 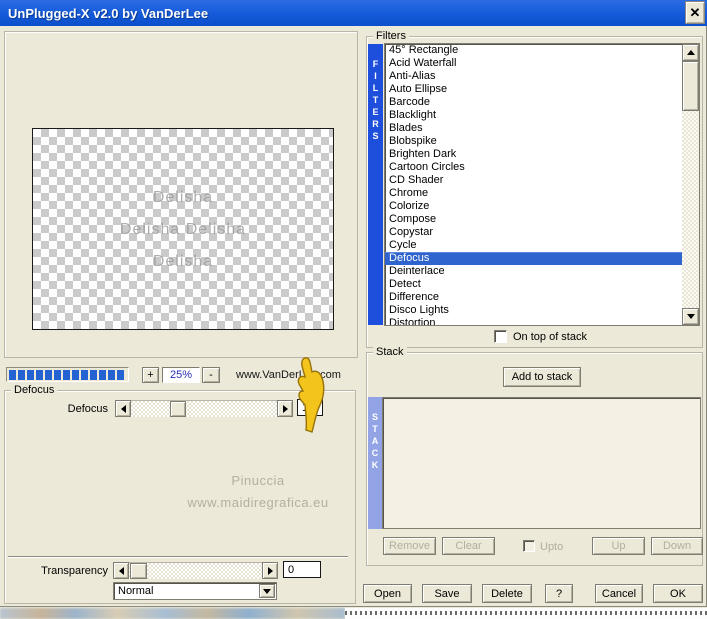 What do you see at coordinates (211, 375) in the screenshot?
I see `zoom-out-button: -` at bounding box center [211, 375].